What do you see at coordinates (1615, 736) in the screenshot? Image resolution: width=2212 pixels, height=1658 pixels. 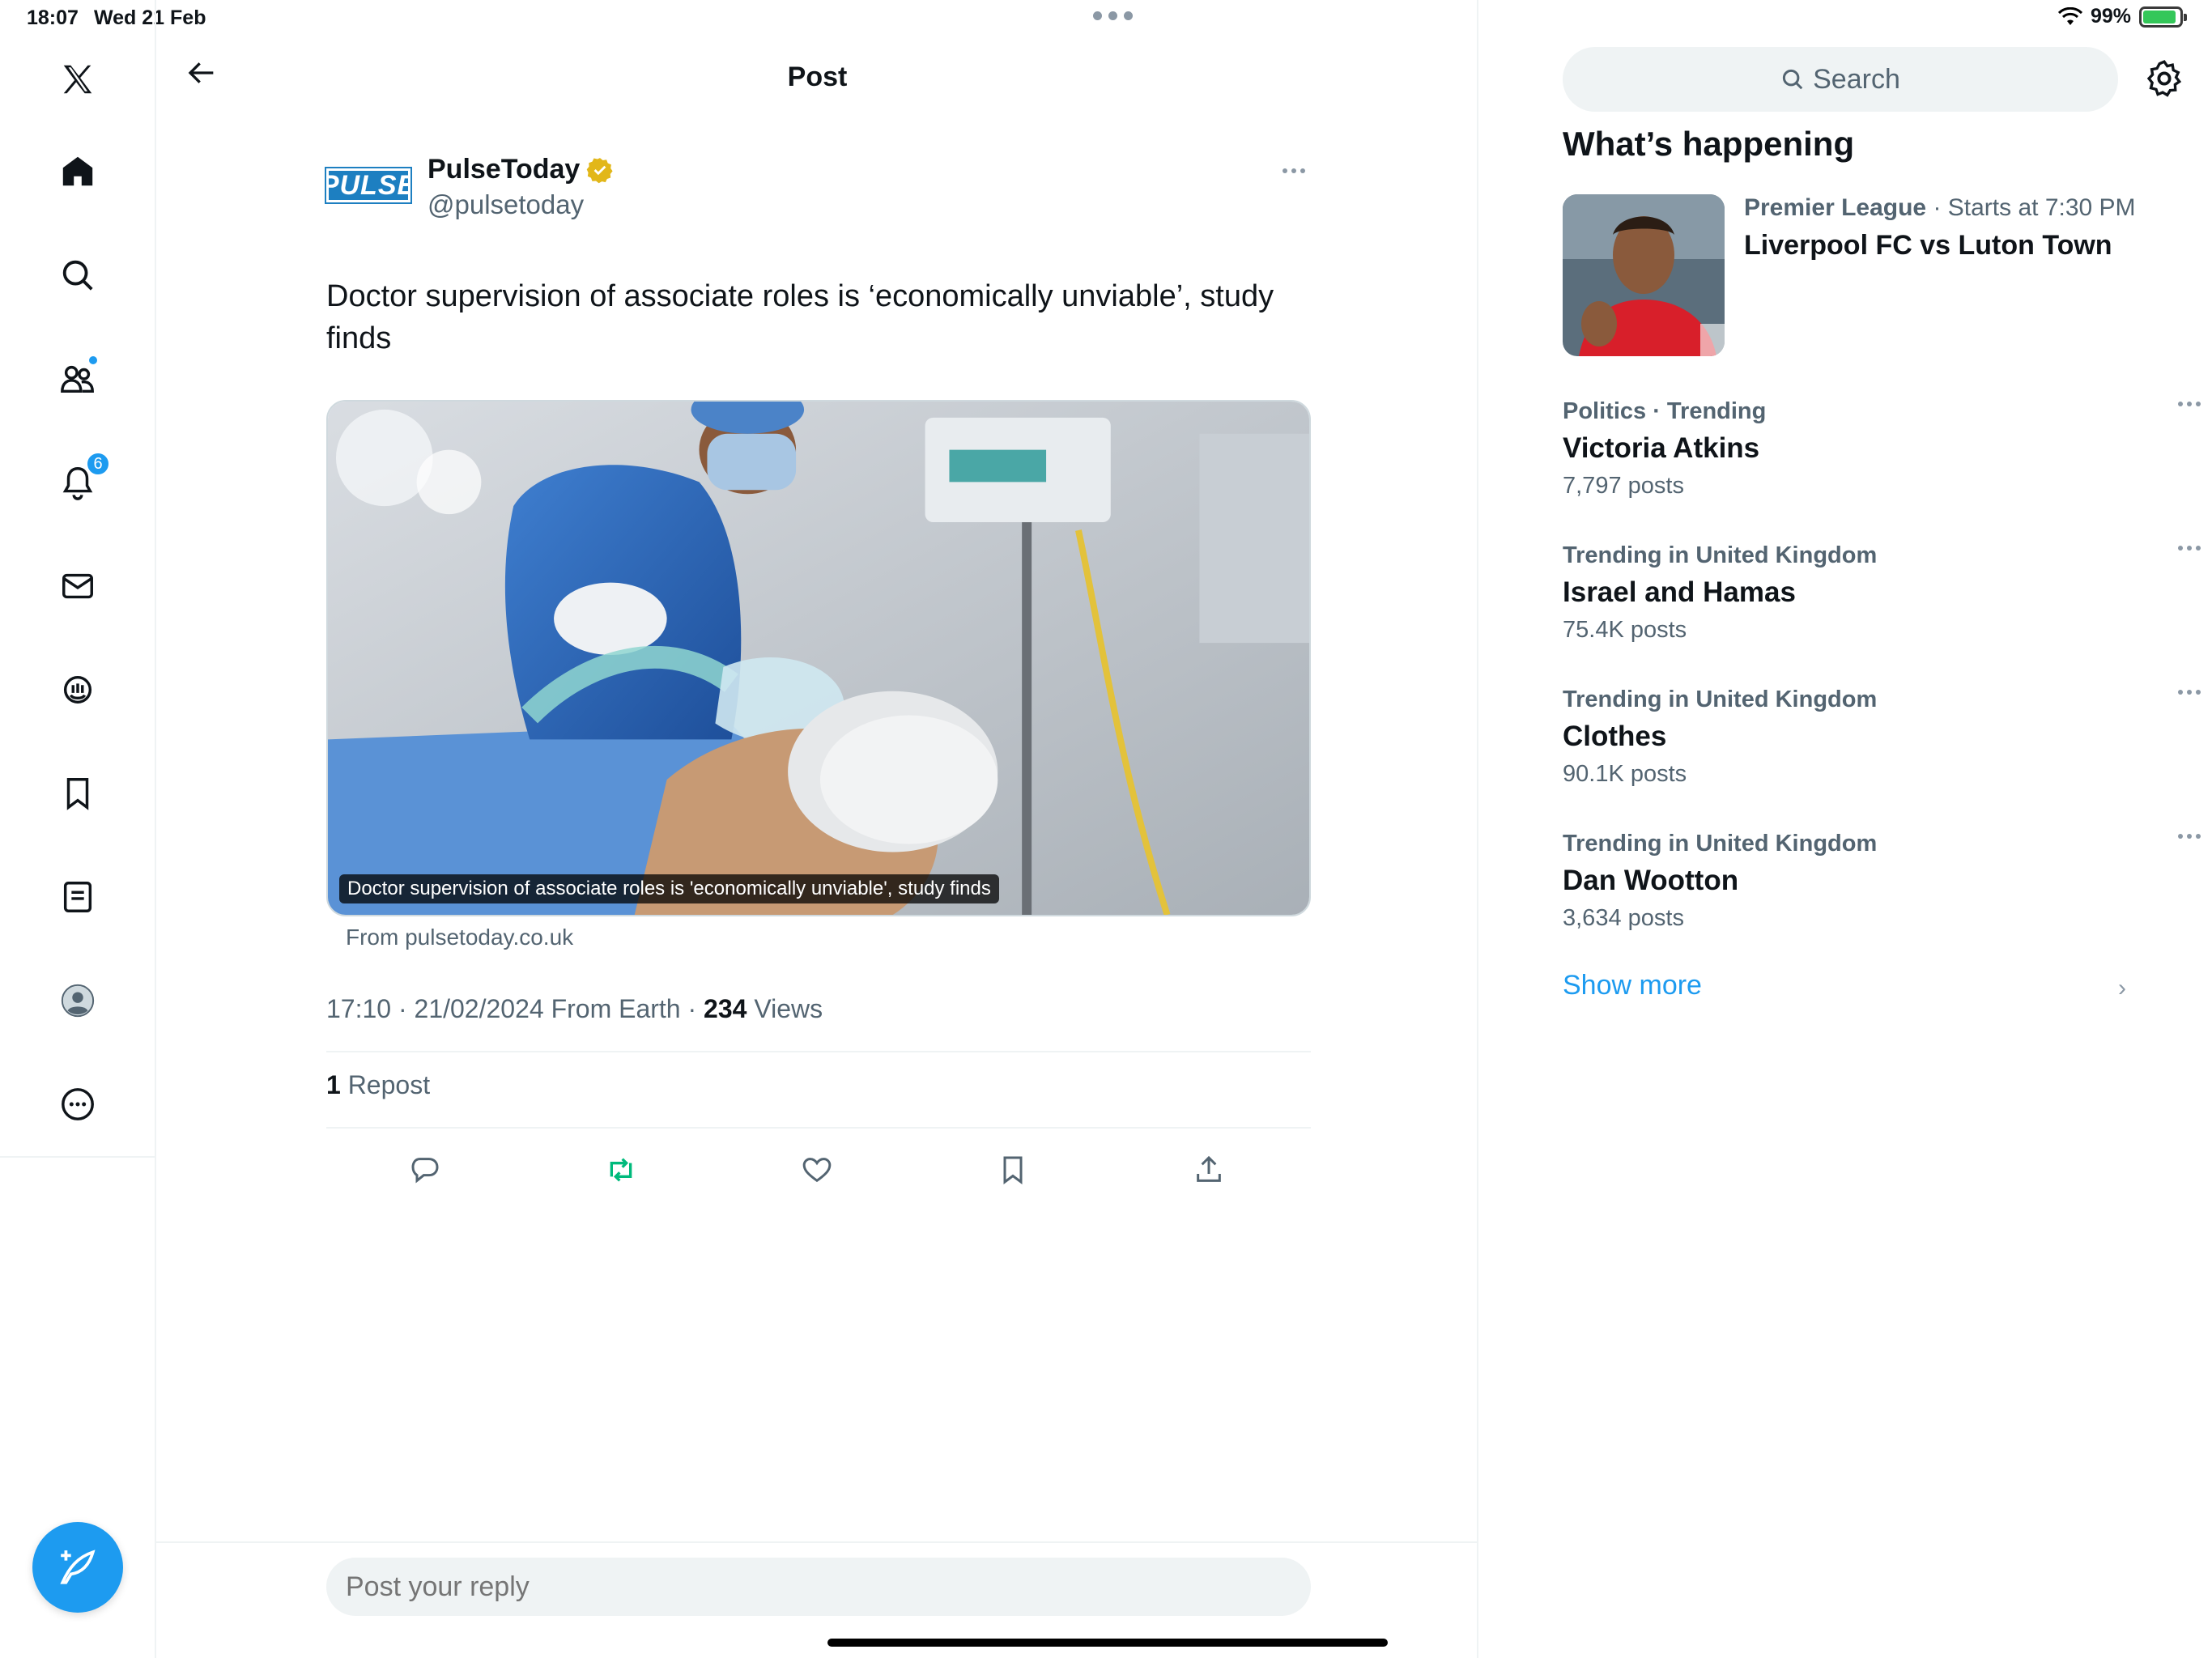 I see `trend-name: Clothes` at bounding box center [1615, 736].